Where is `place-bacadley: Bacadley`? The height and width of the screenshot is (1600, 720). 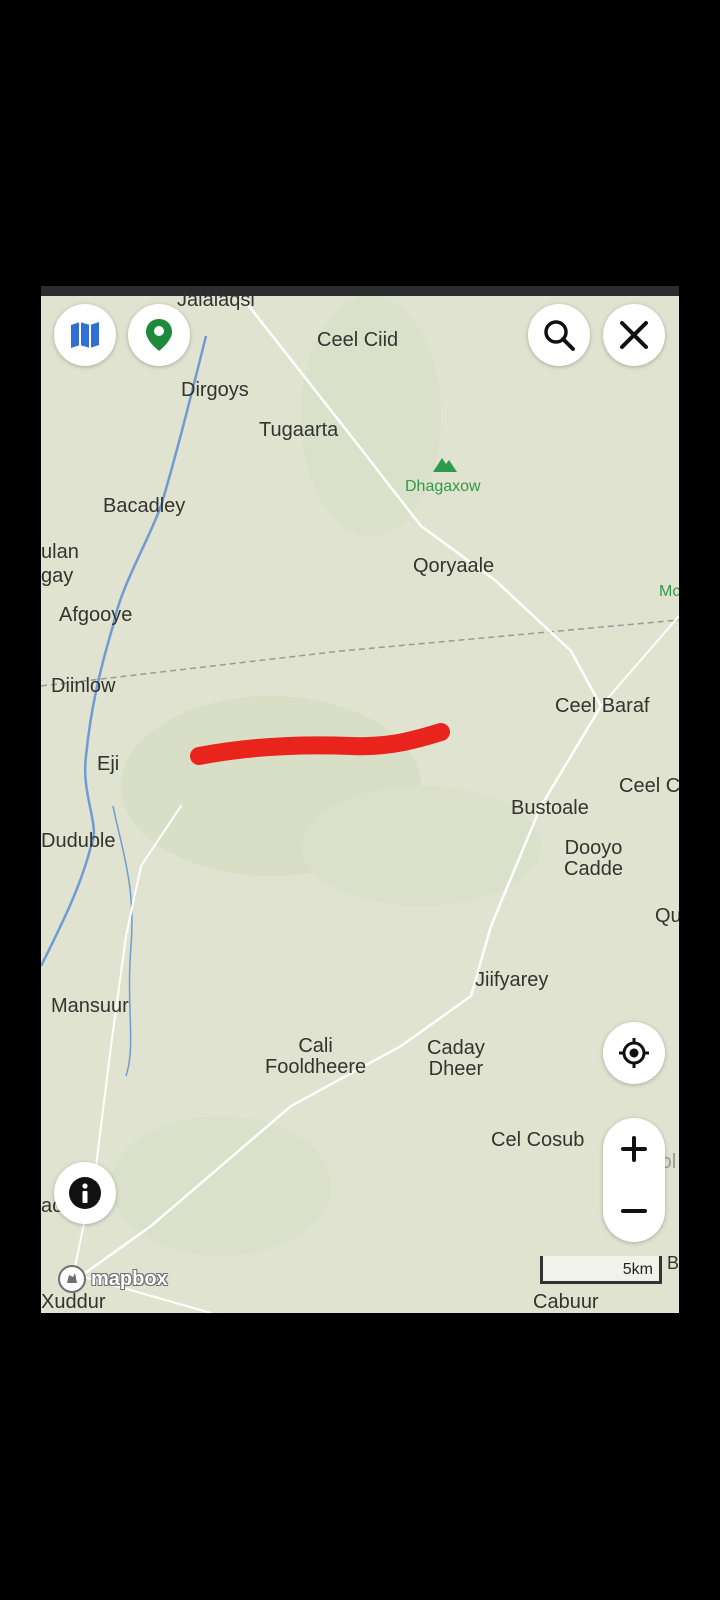 place-bacadley: Bacadley is located at coordinates (144, 506).